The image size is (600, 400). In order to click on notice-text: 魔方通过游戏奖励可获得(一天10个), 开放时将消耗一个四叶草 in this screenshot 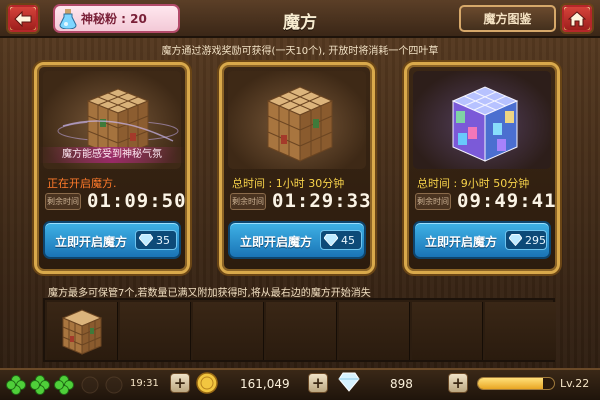, I will do `click(300, 51)`.